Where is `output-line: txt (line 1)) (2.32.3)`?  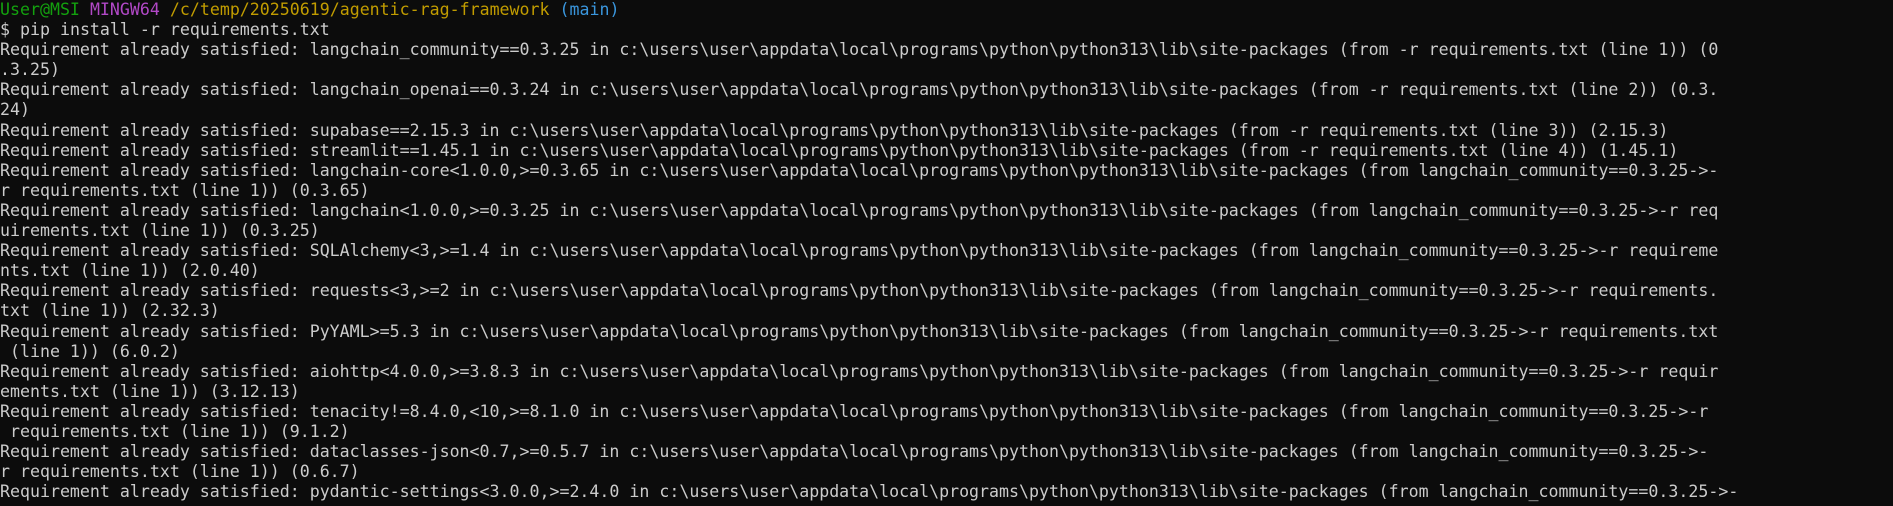 output-line: txt (line 1)) (2.32.3) is located at coordinates (110, 311).